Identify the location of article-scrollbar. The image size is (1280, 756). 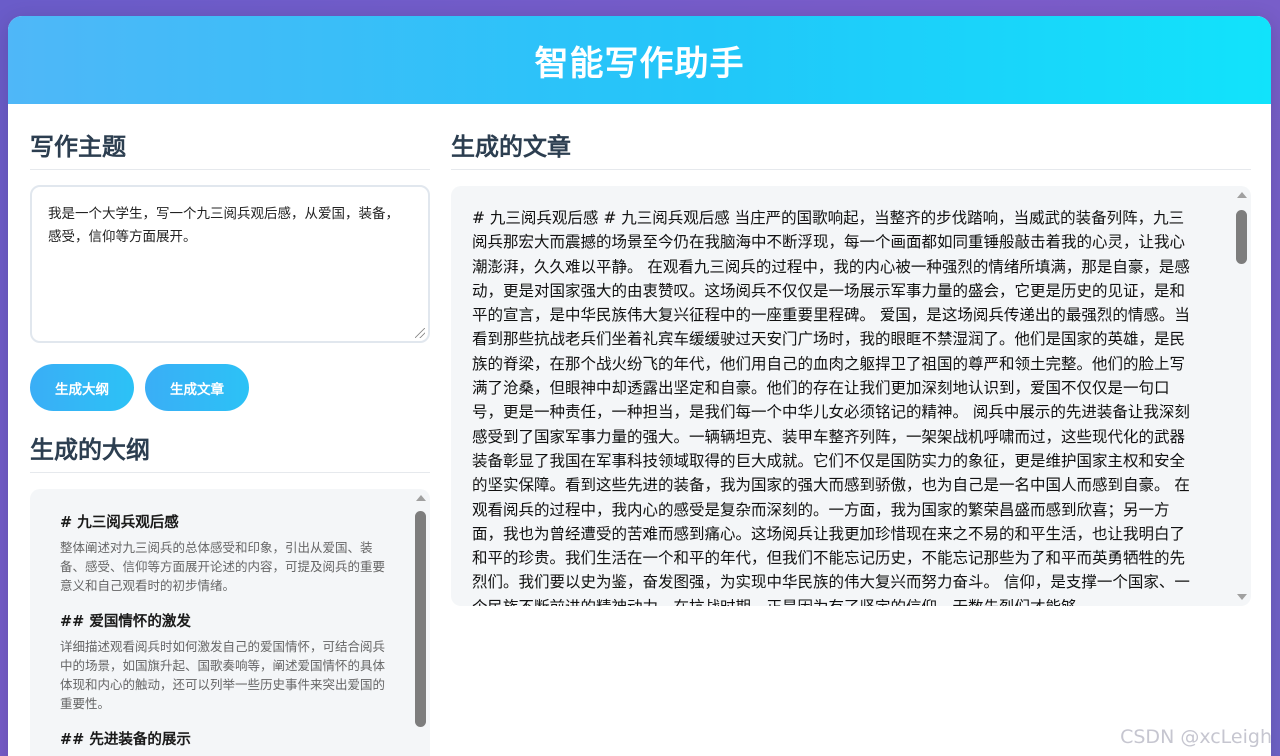
(1241, 396).